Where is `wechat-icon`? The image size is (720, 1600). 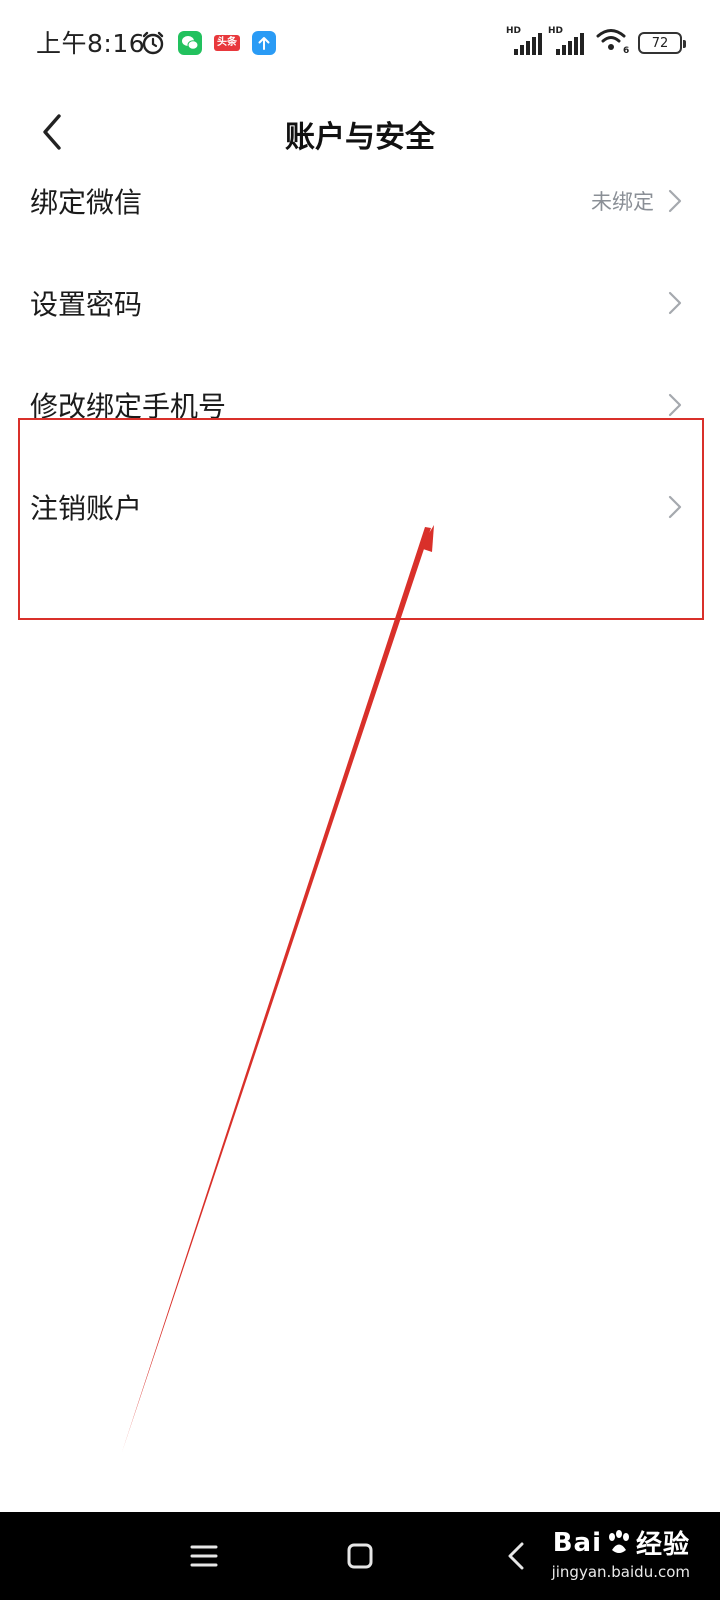 wechat-icon is located at coordinates (190, 43).